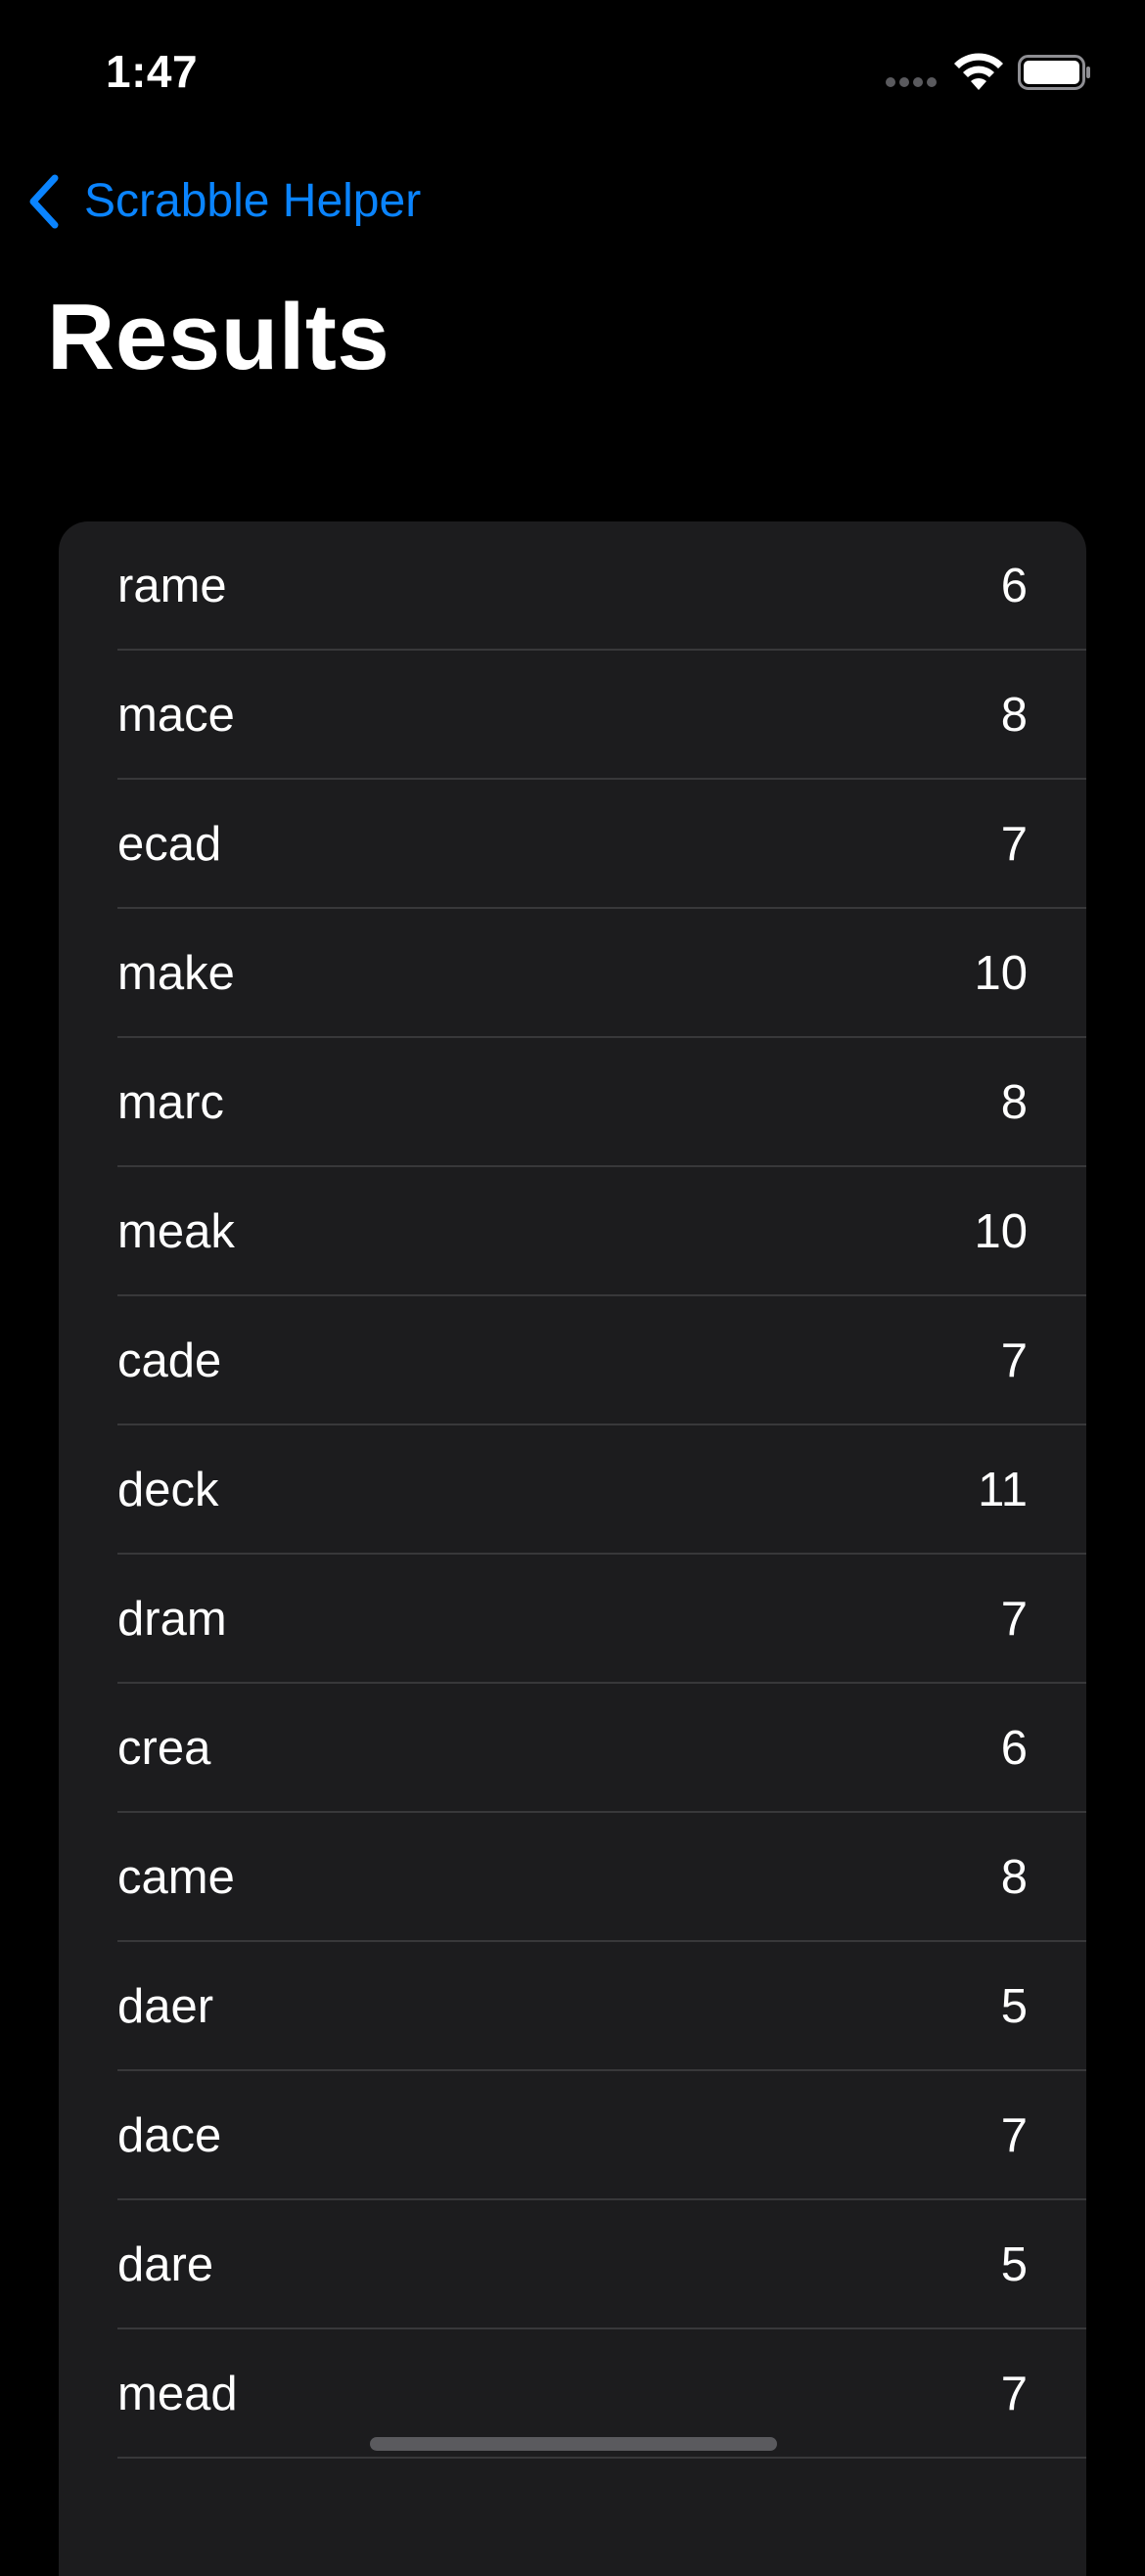 This screenshot has width=1145, height=2576. What do you see at coordinates (572, 1360) in the screenshot?
I see `list-item: cade 7` at bounding box center [572, 1360].